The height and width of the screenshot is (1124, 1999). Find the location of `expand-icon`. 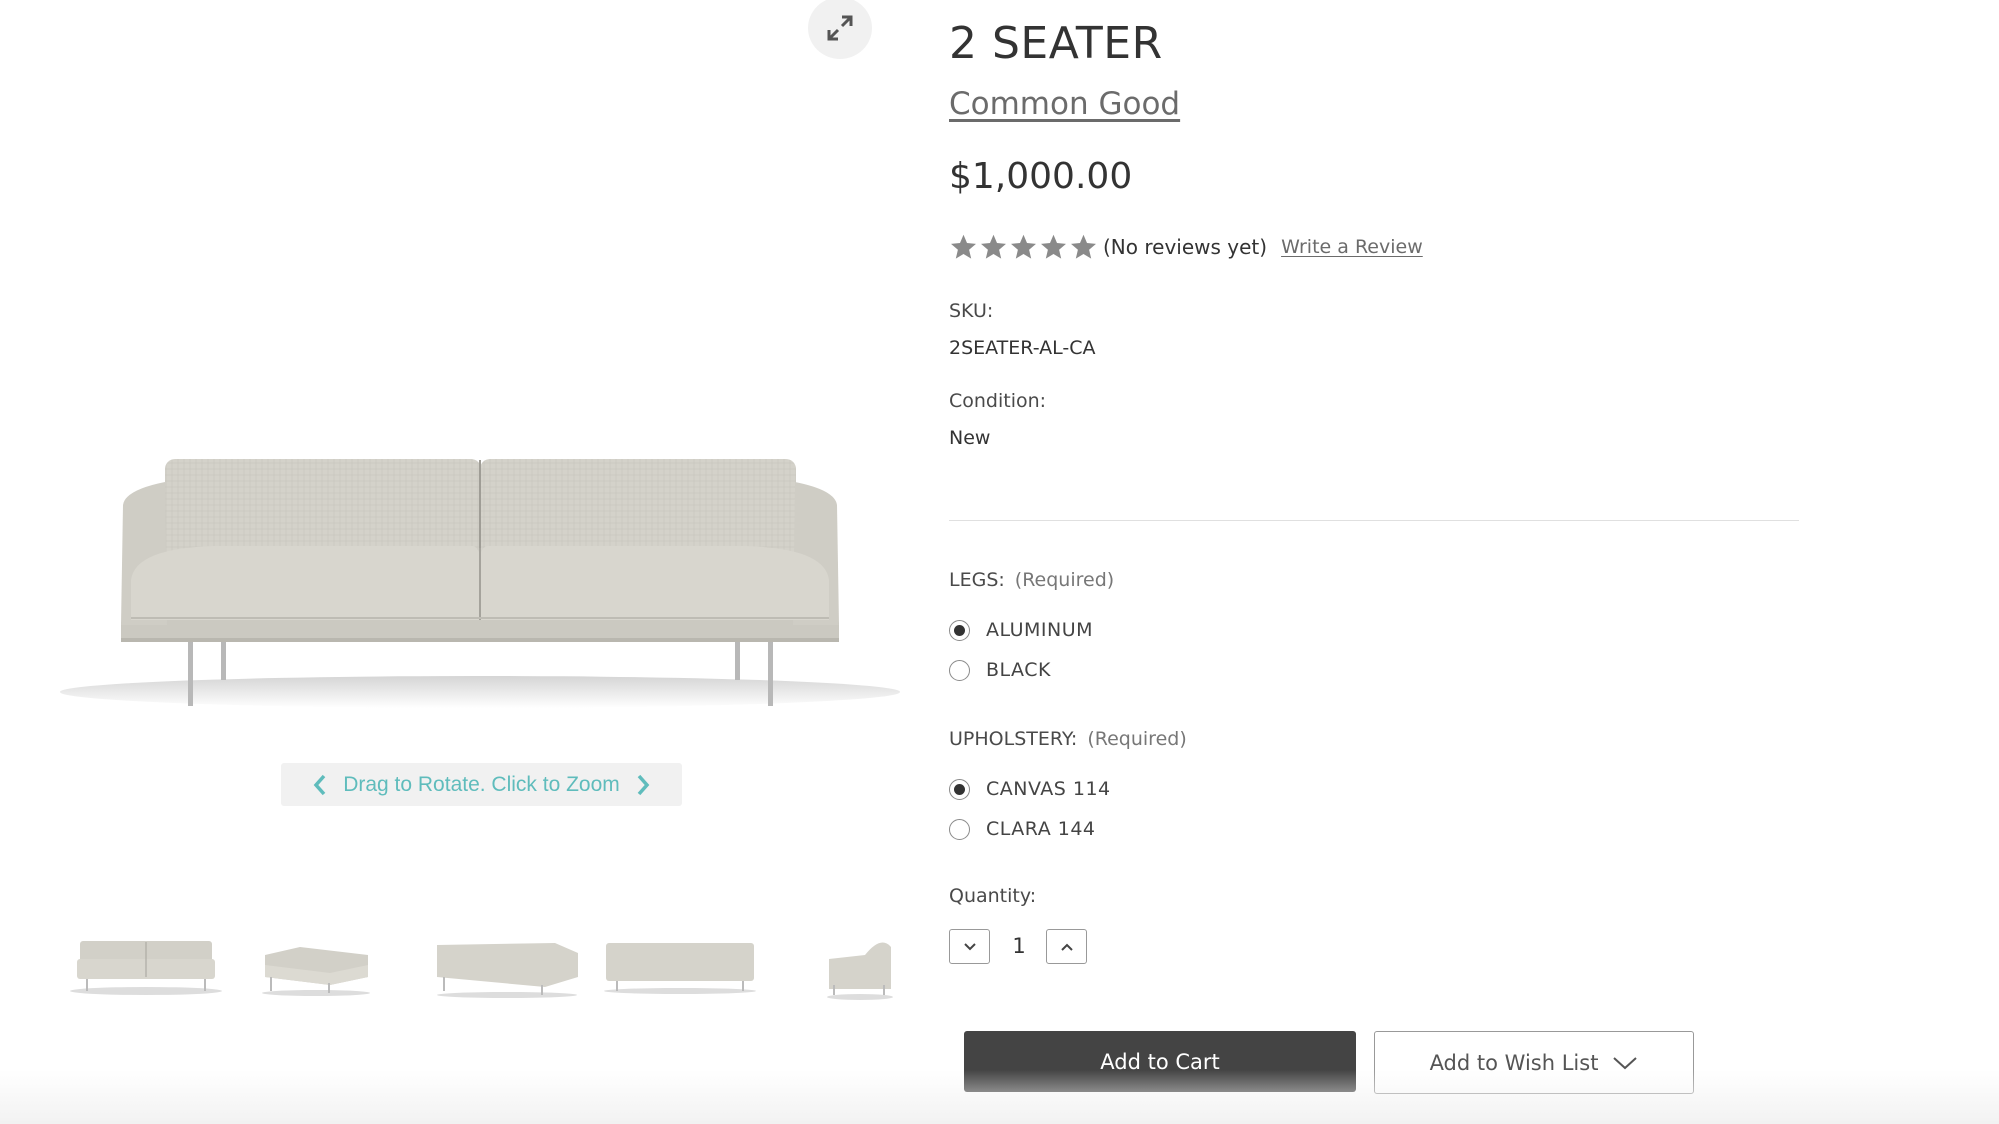

expand-icon is located at coordinates (840, 28).